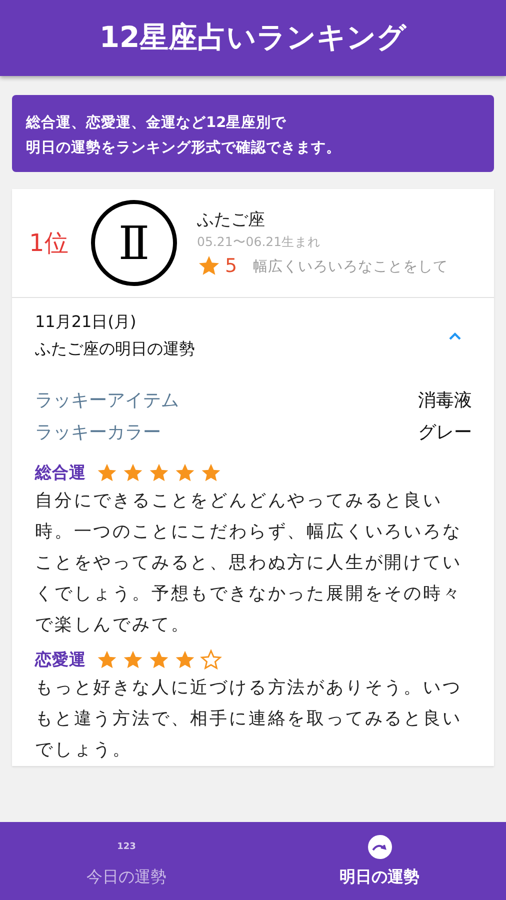 This screenshot has width=506, height=900. Describe the element at coordinates (445, 400) in the screenshot. I see `lucky-value: 消毒液` at that location.